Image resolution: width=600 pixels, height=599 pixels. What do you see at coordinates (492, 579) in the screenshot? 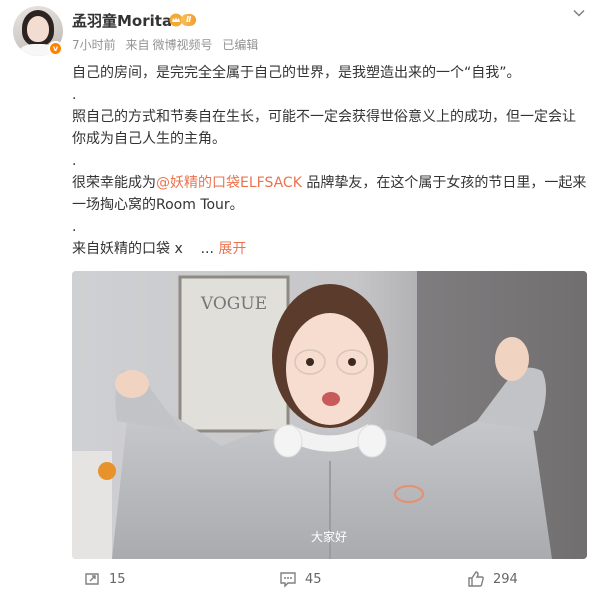
I see `like-button: 294` at bounding box center [492, 579].